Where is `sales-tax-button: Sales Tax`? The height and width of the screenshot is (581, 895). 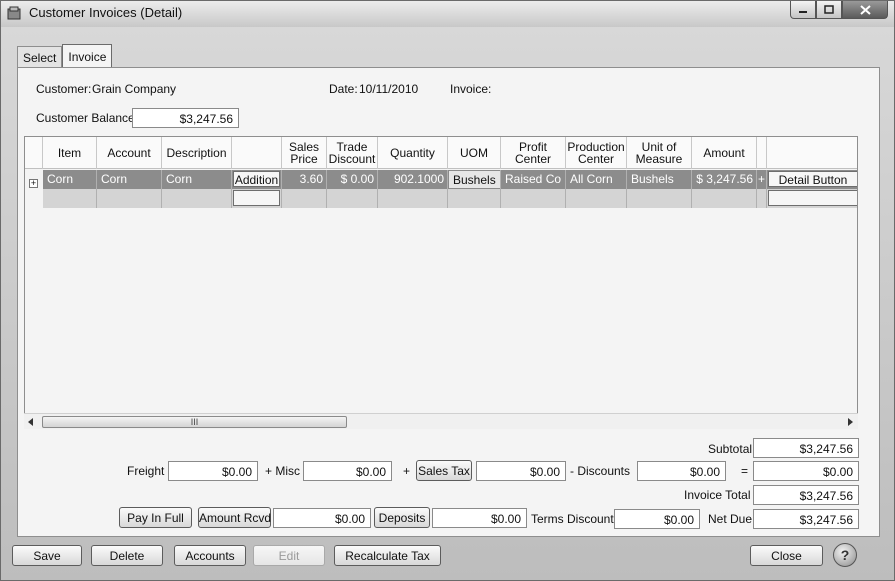
sales-tax-button: Sales Tax is located at coordinates (444, 470).